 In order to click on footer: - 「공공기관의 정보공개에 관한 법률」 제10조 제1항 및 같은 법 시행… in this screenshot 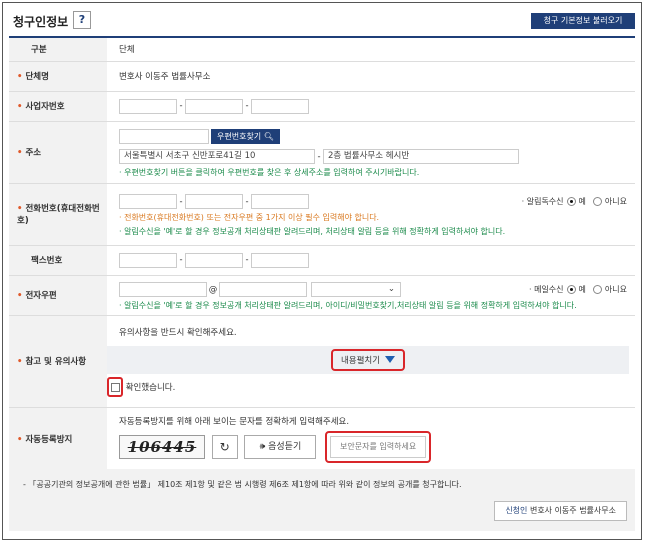, I will do `click(322, 500)`.